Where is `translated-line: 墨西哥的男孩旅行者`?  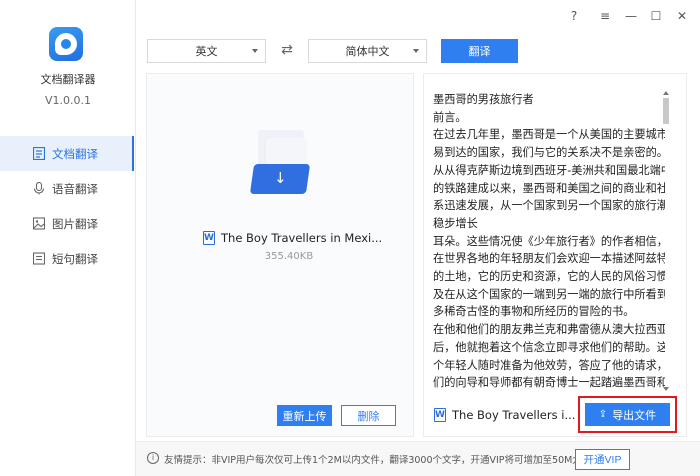
translated-line: 墨西哥的男孩旅行者 is located at coordinates (483, 99).